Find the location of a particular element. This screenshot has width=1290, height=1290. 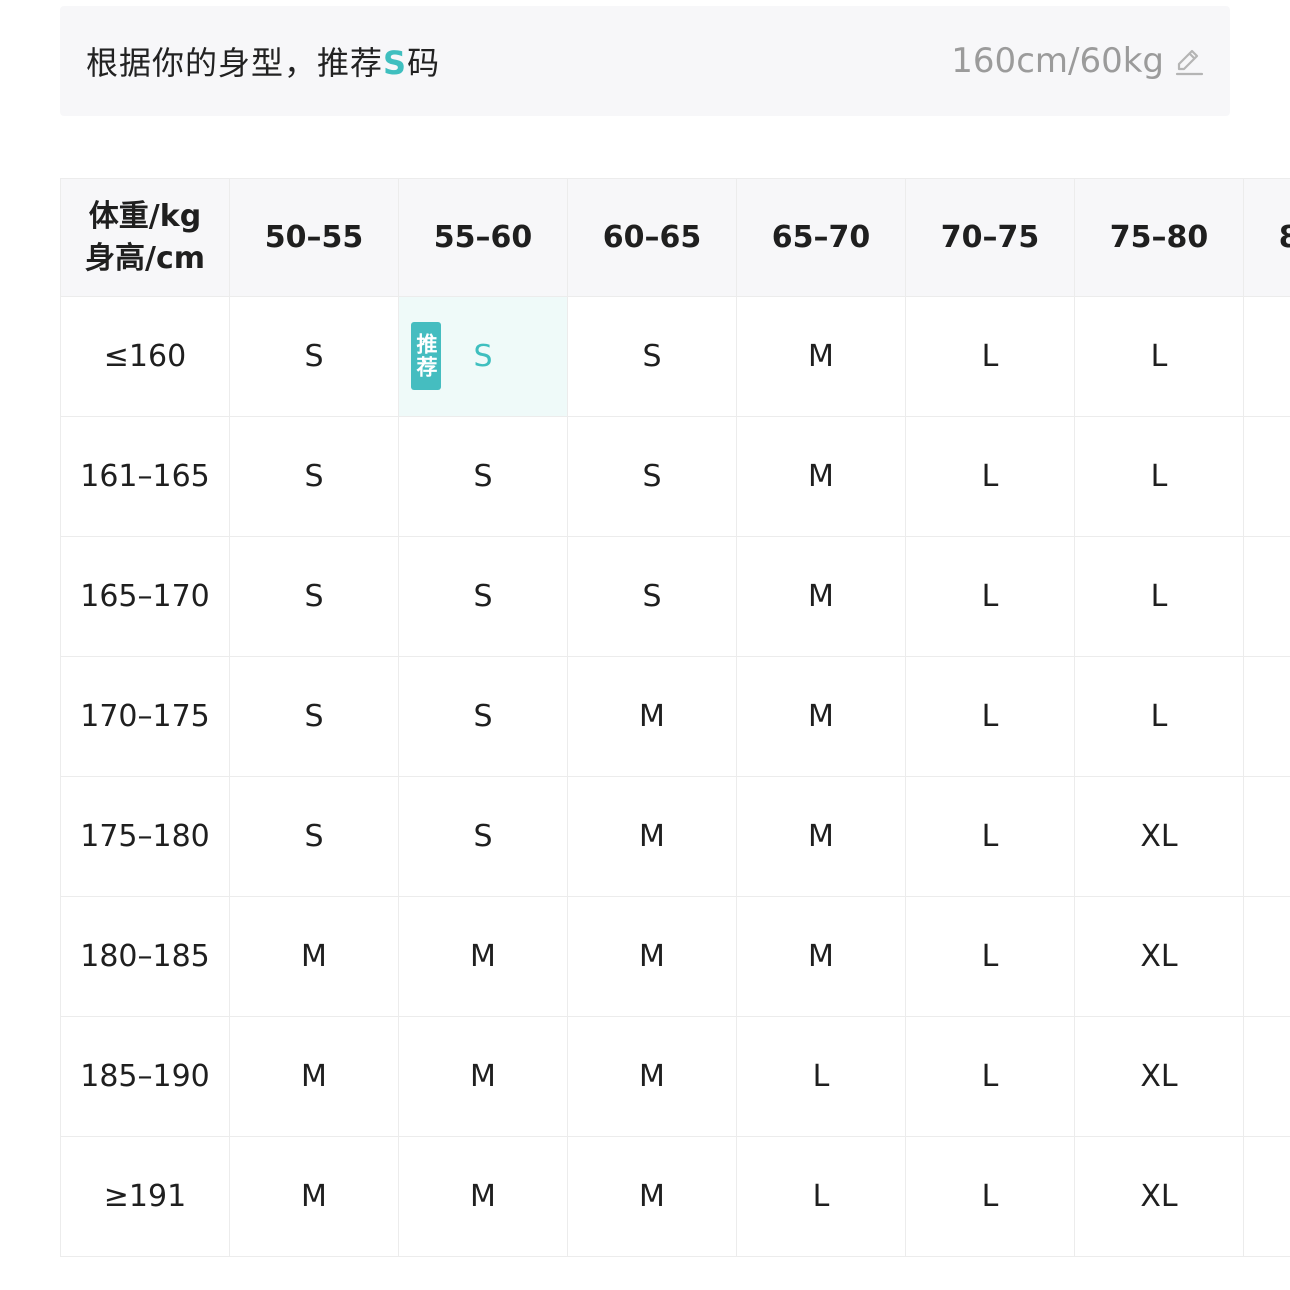

weight-column-header: 50–55 is located at coordinates (314, 237).